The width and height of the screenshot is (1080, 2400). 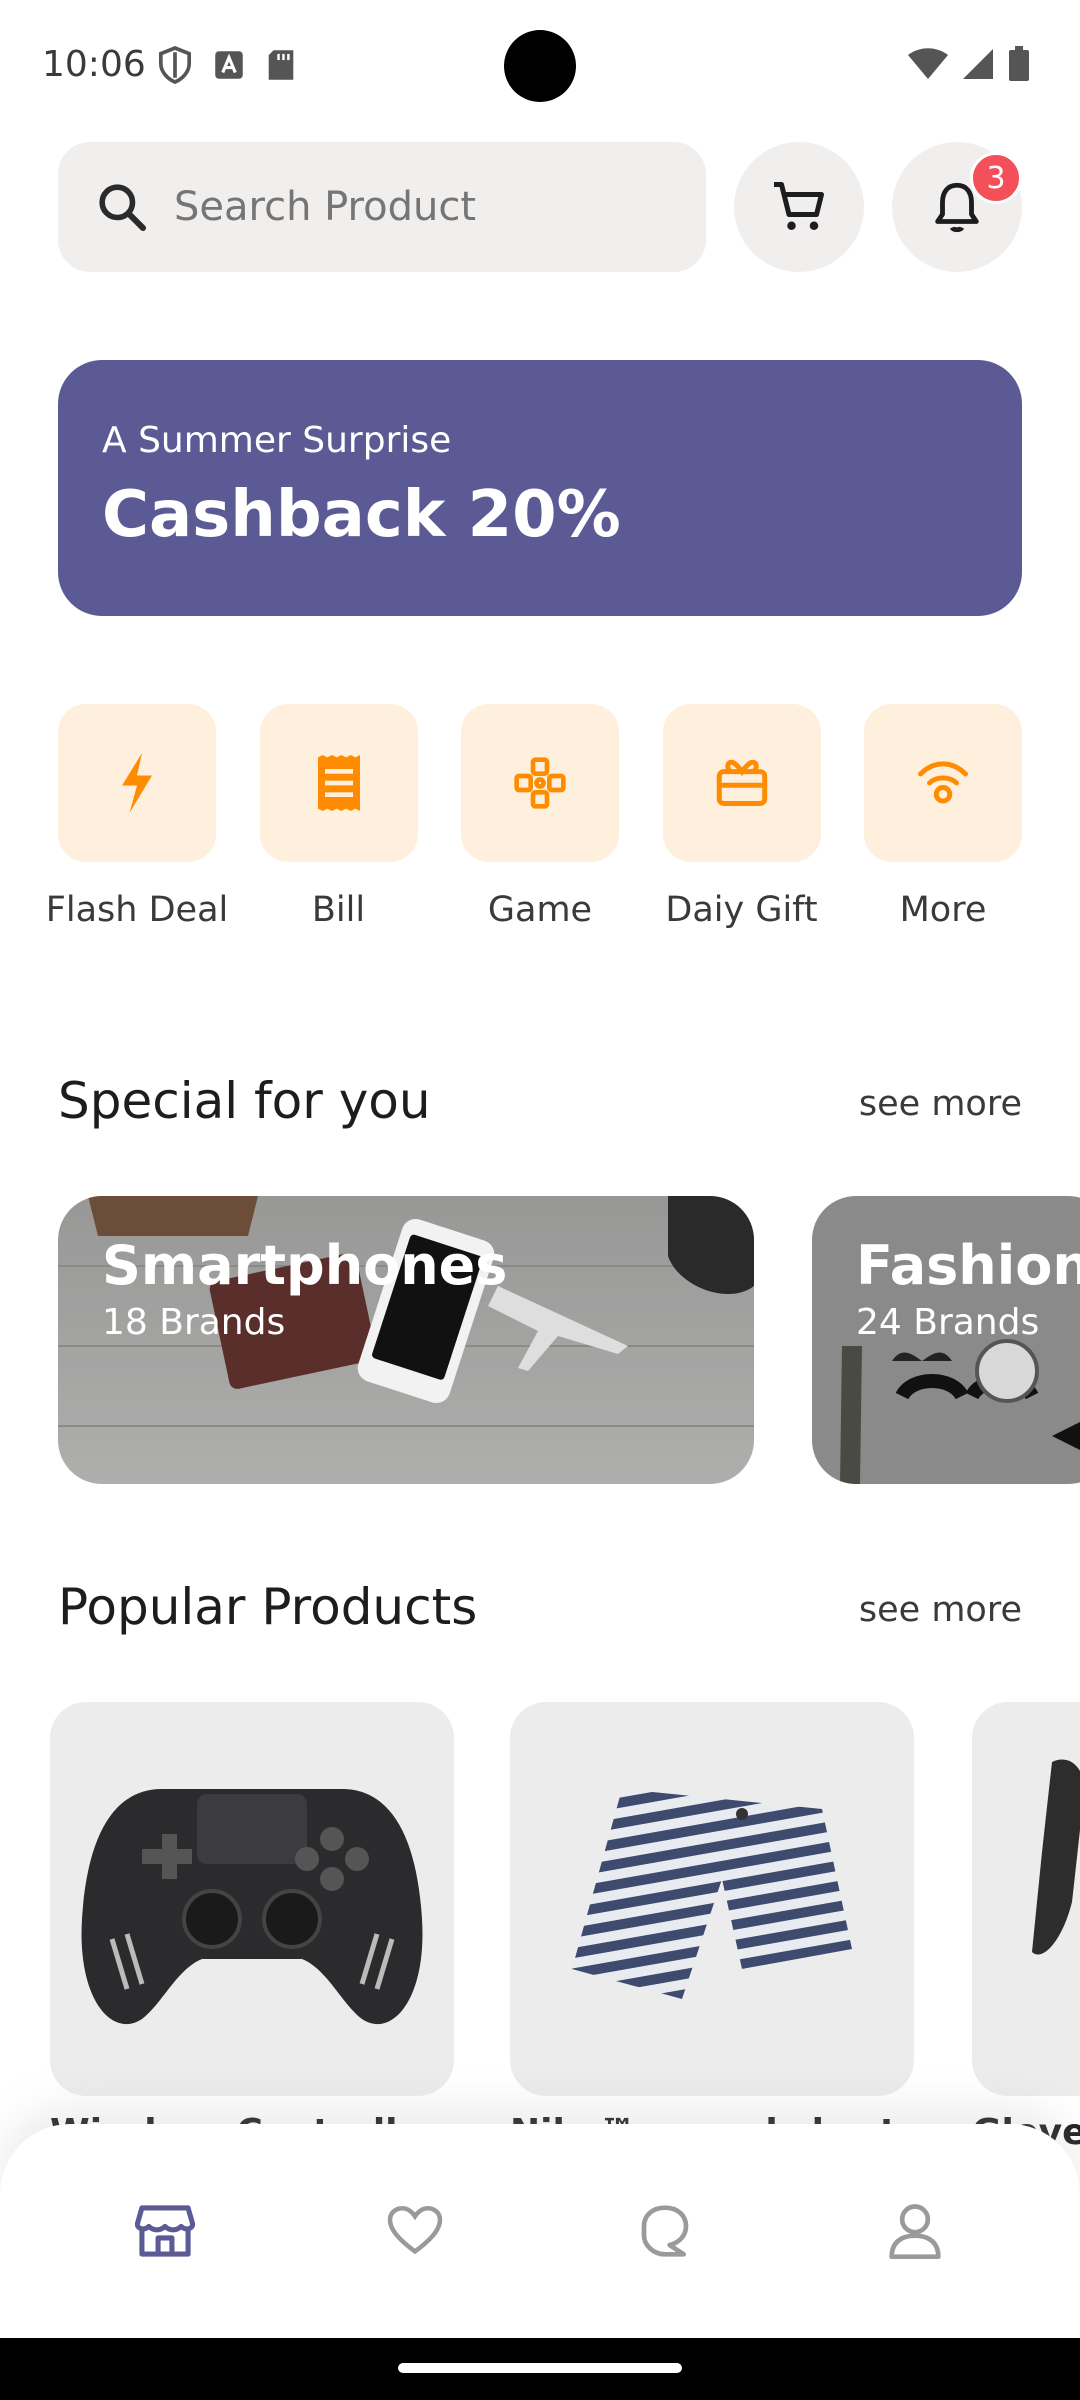 I want to click on category-label: Flash Deal, so click(x=137, y=910).